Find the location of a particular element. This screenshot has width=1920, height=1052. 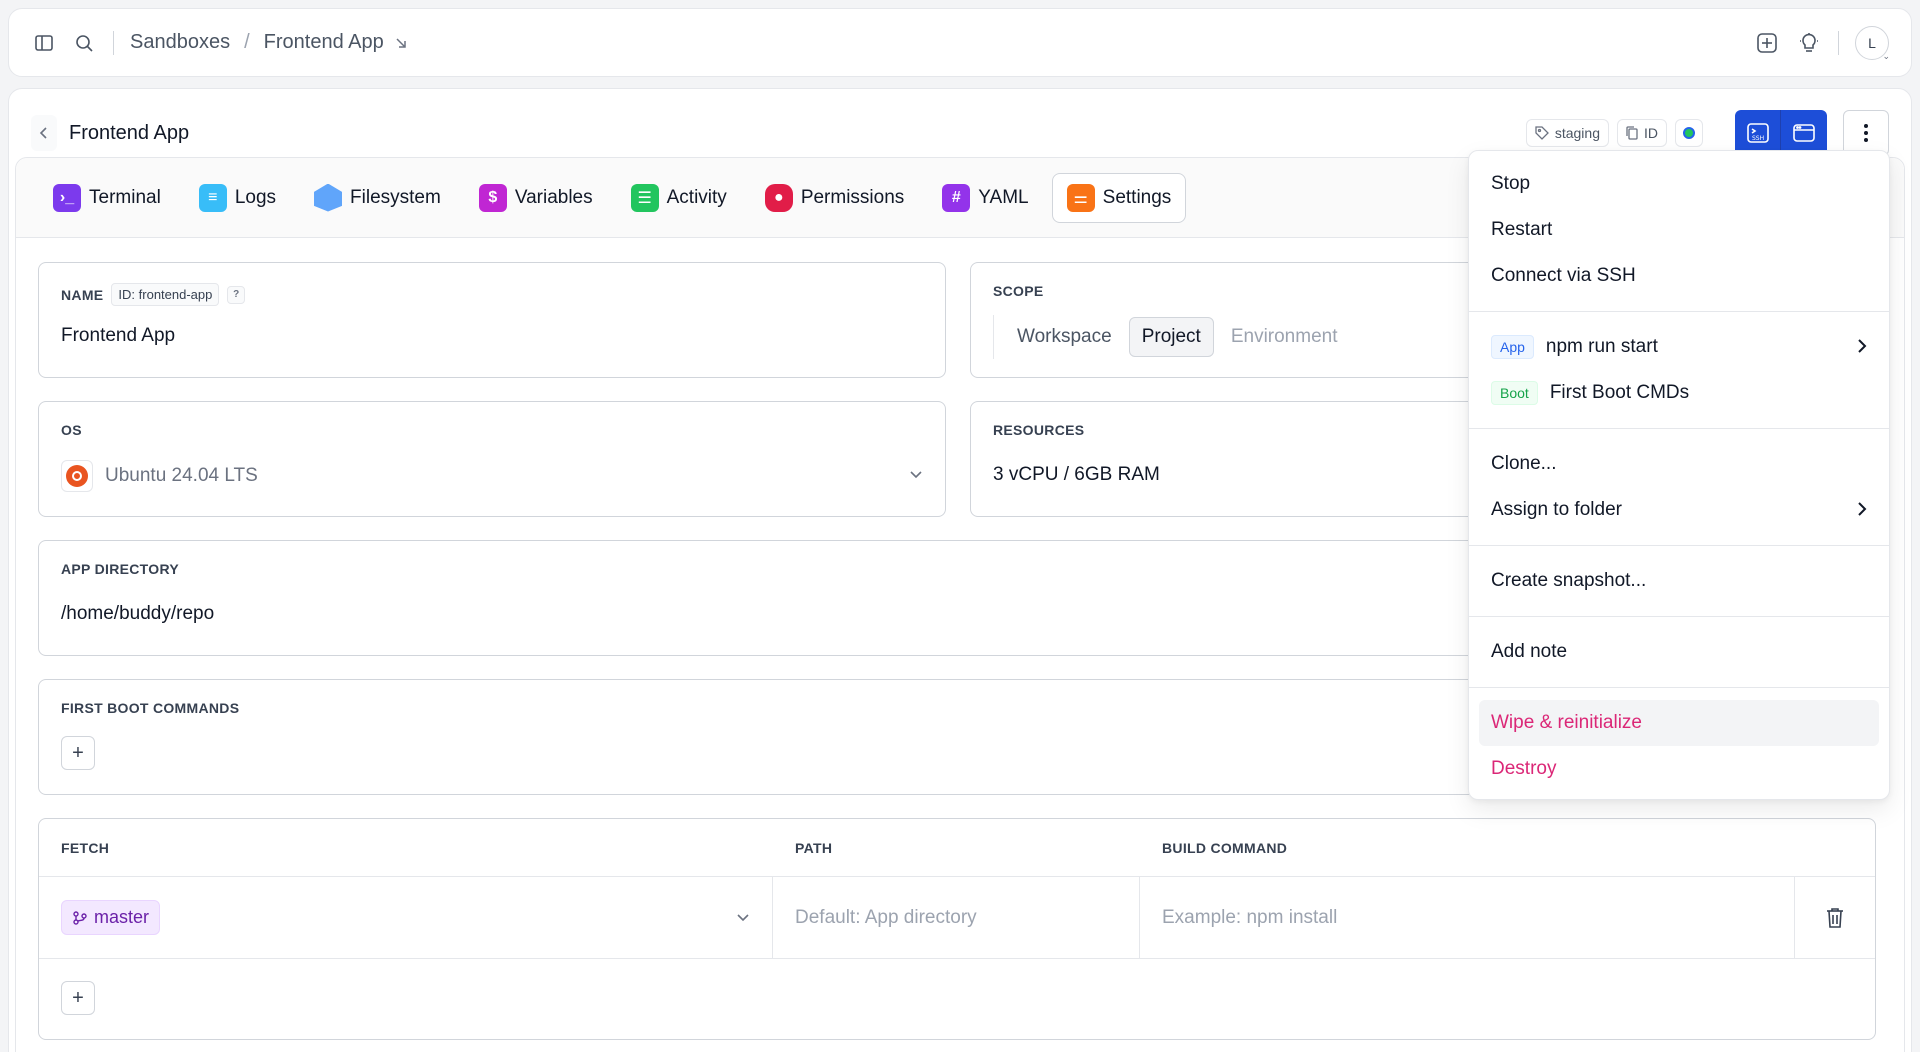

os-value: Ubuntu 24.04 LTS is located at coordinates (181, 475).